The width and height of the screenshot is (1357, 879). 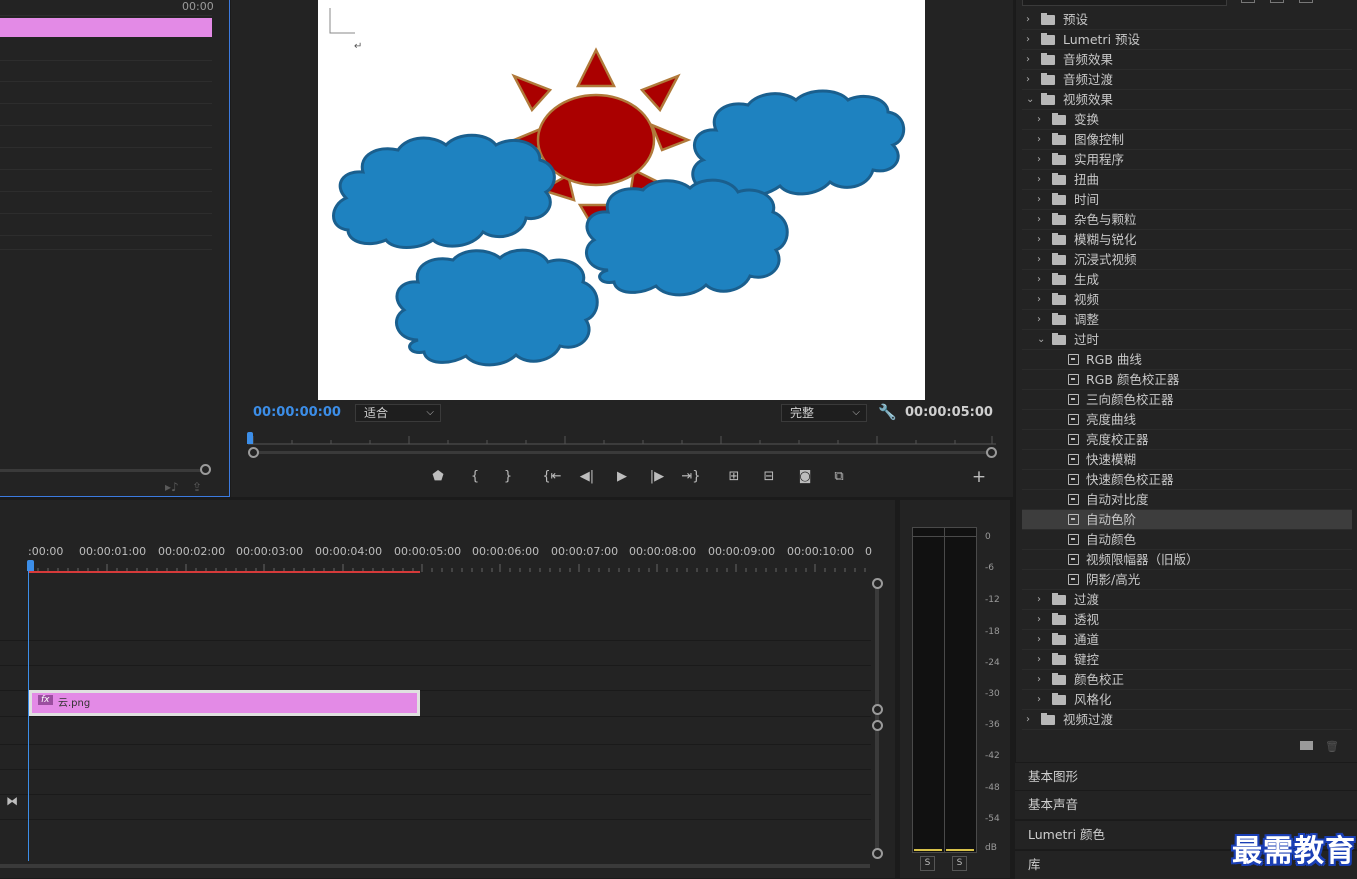 I want to click on effects-folder: › 变换, so click(x=1187, y=120).